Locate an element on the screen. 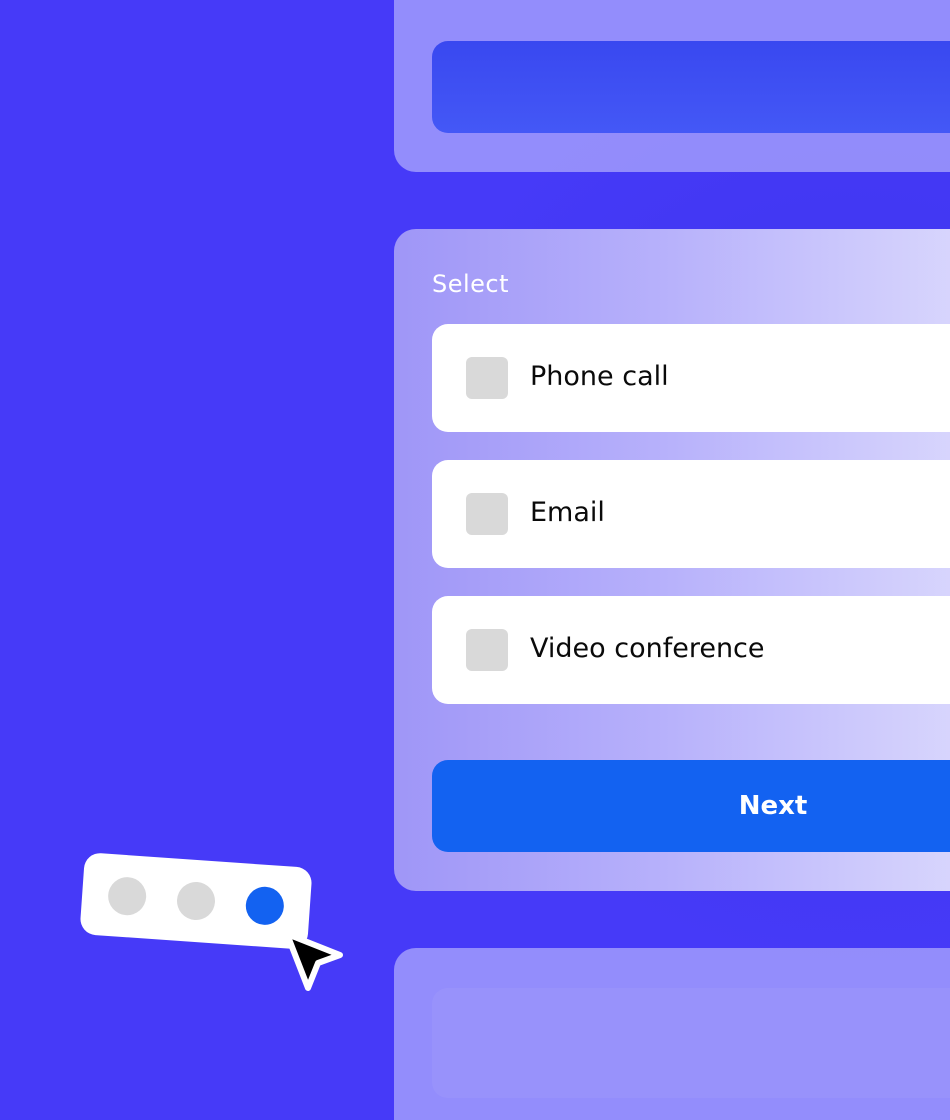 The height and width of the screenshot is (1120, 950). previous-step-card is located at coordinates (672, 86).